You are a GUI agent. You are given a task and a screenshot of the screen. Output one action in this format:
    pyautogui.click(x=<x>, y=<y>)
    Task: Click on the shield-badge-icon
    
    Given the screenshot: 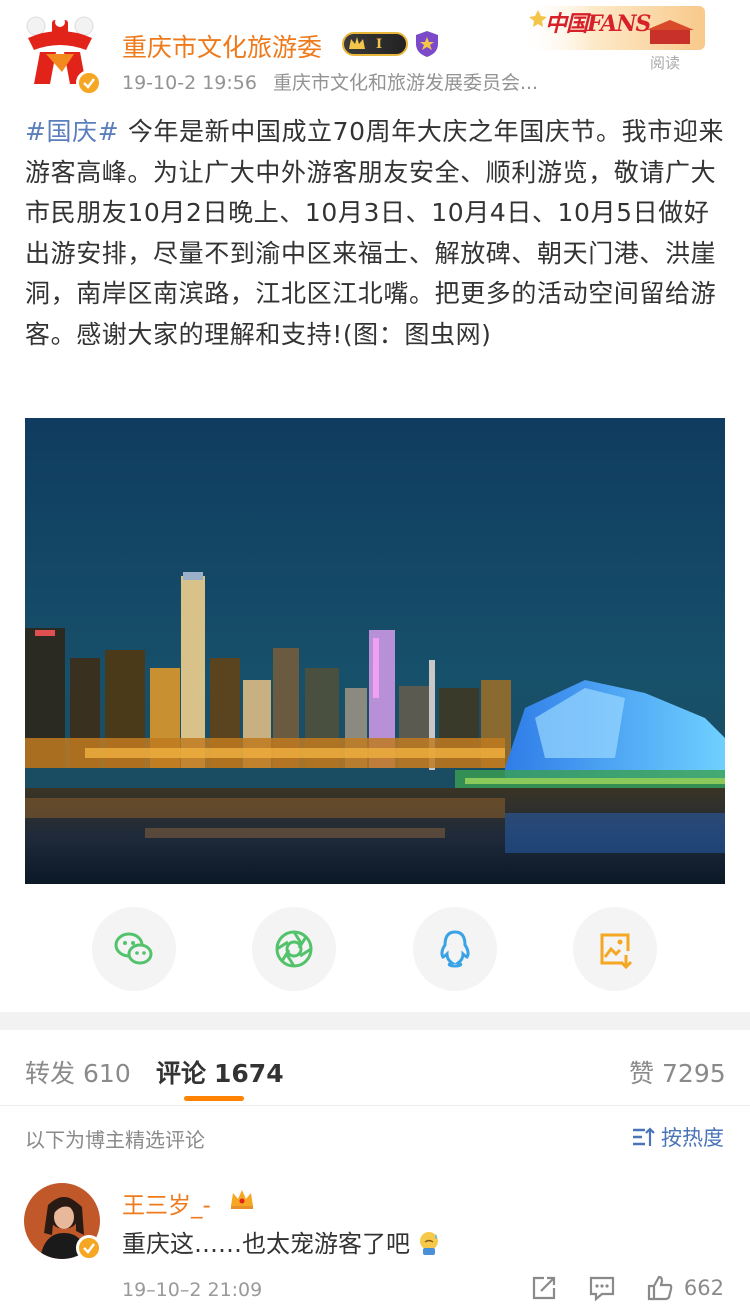 What is the action you would take?
    pyautogui.click(x=427, y=44)
    